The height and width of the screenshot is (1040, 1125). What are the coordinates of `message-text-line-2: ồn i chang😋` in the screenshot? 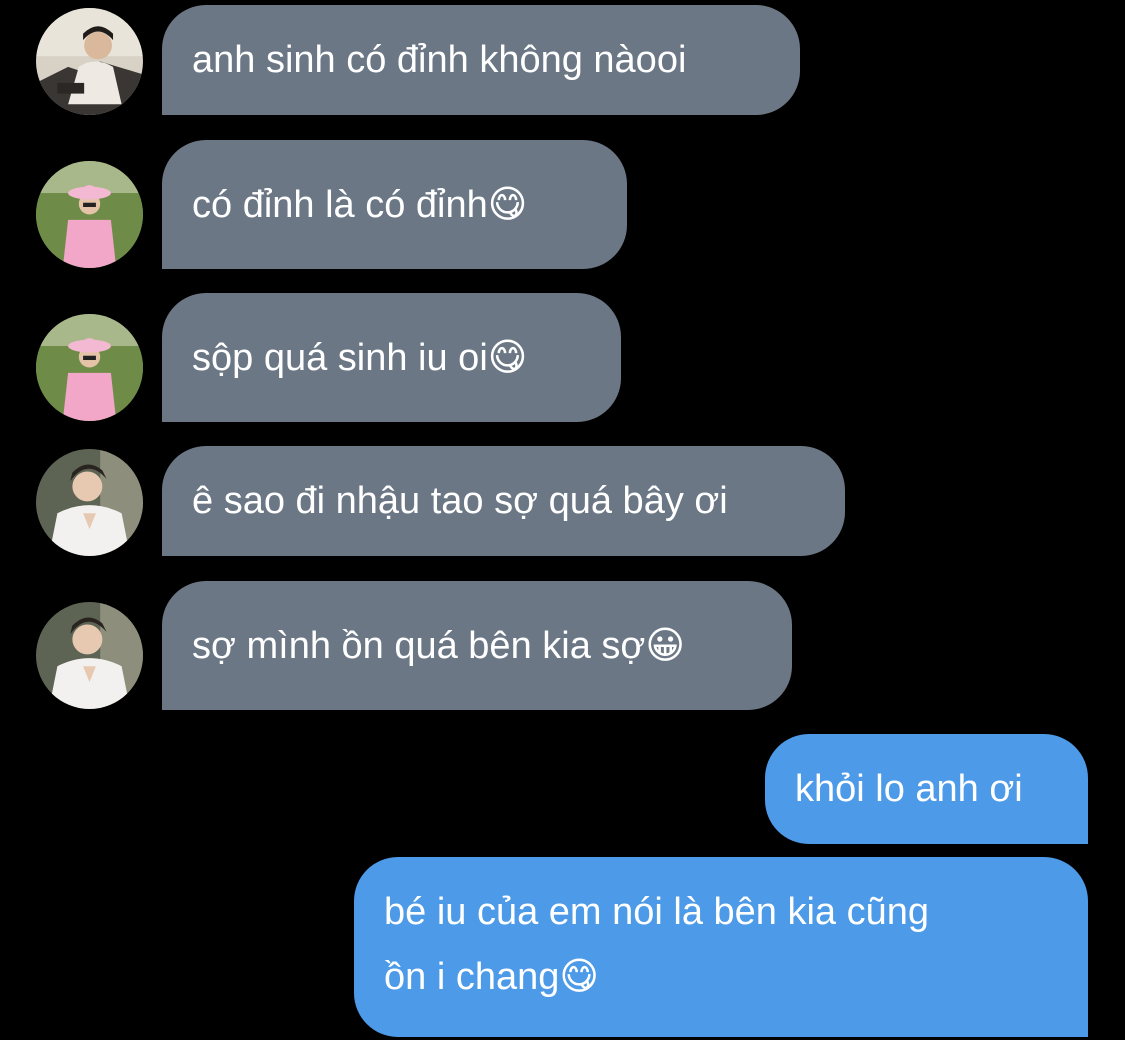 It's located at (721, 976).